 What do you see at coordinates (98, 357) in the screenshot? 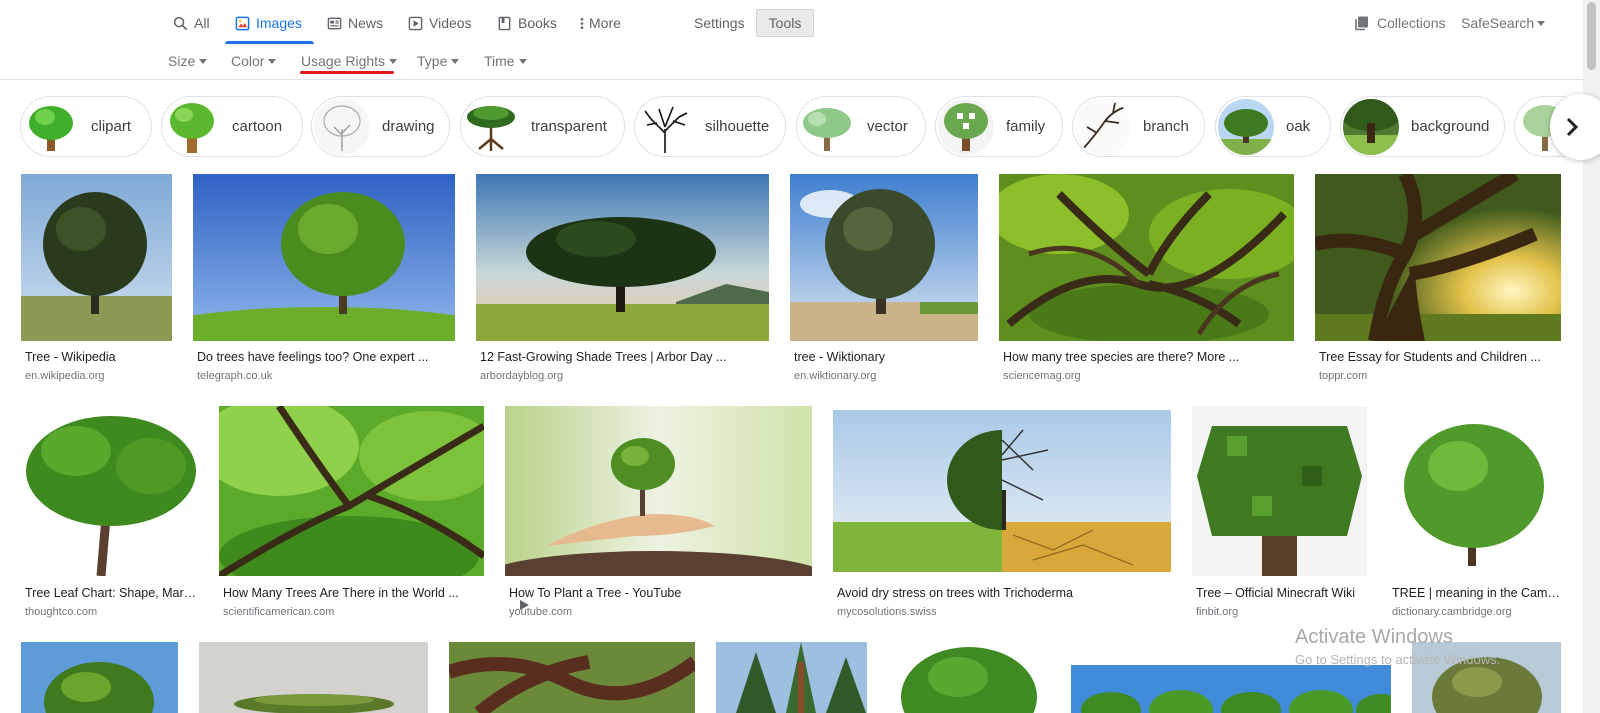
I see `result-title: Tree - Wikipedia` at bounding box center [98, 357].